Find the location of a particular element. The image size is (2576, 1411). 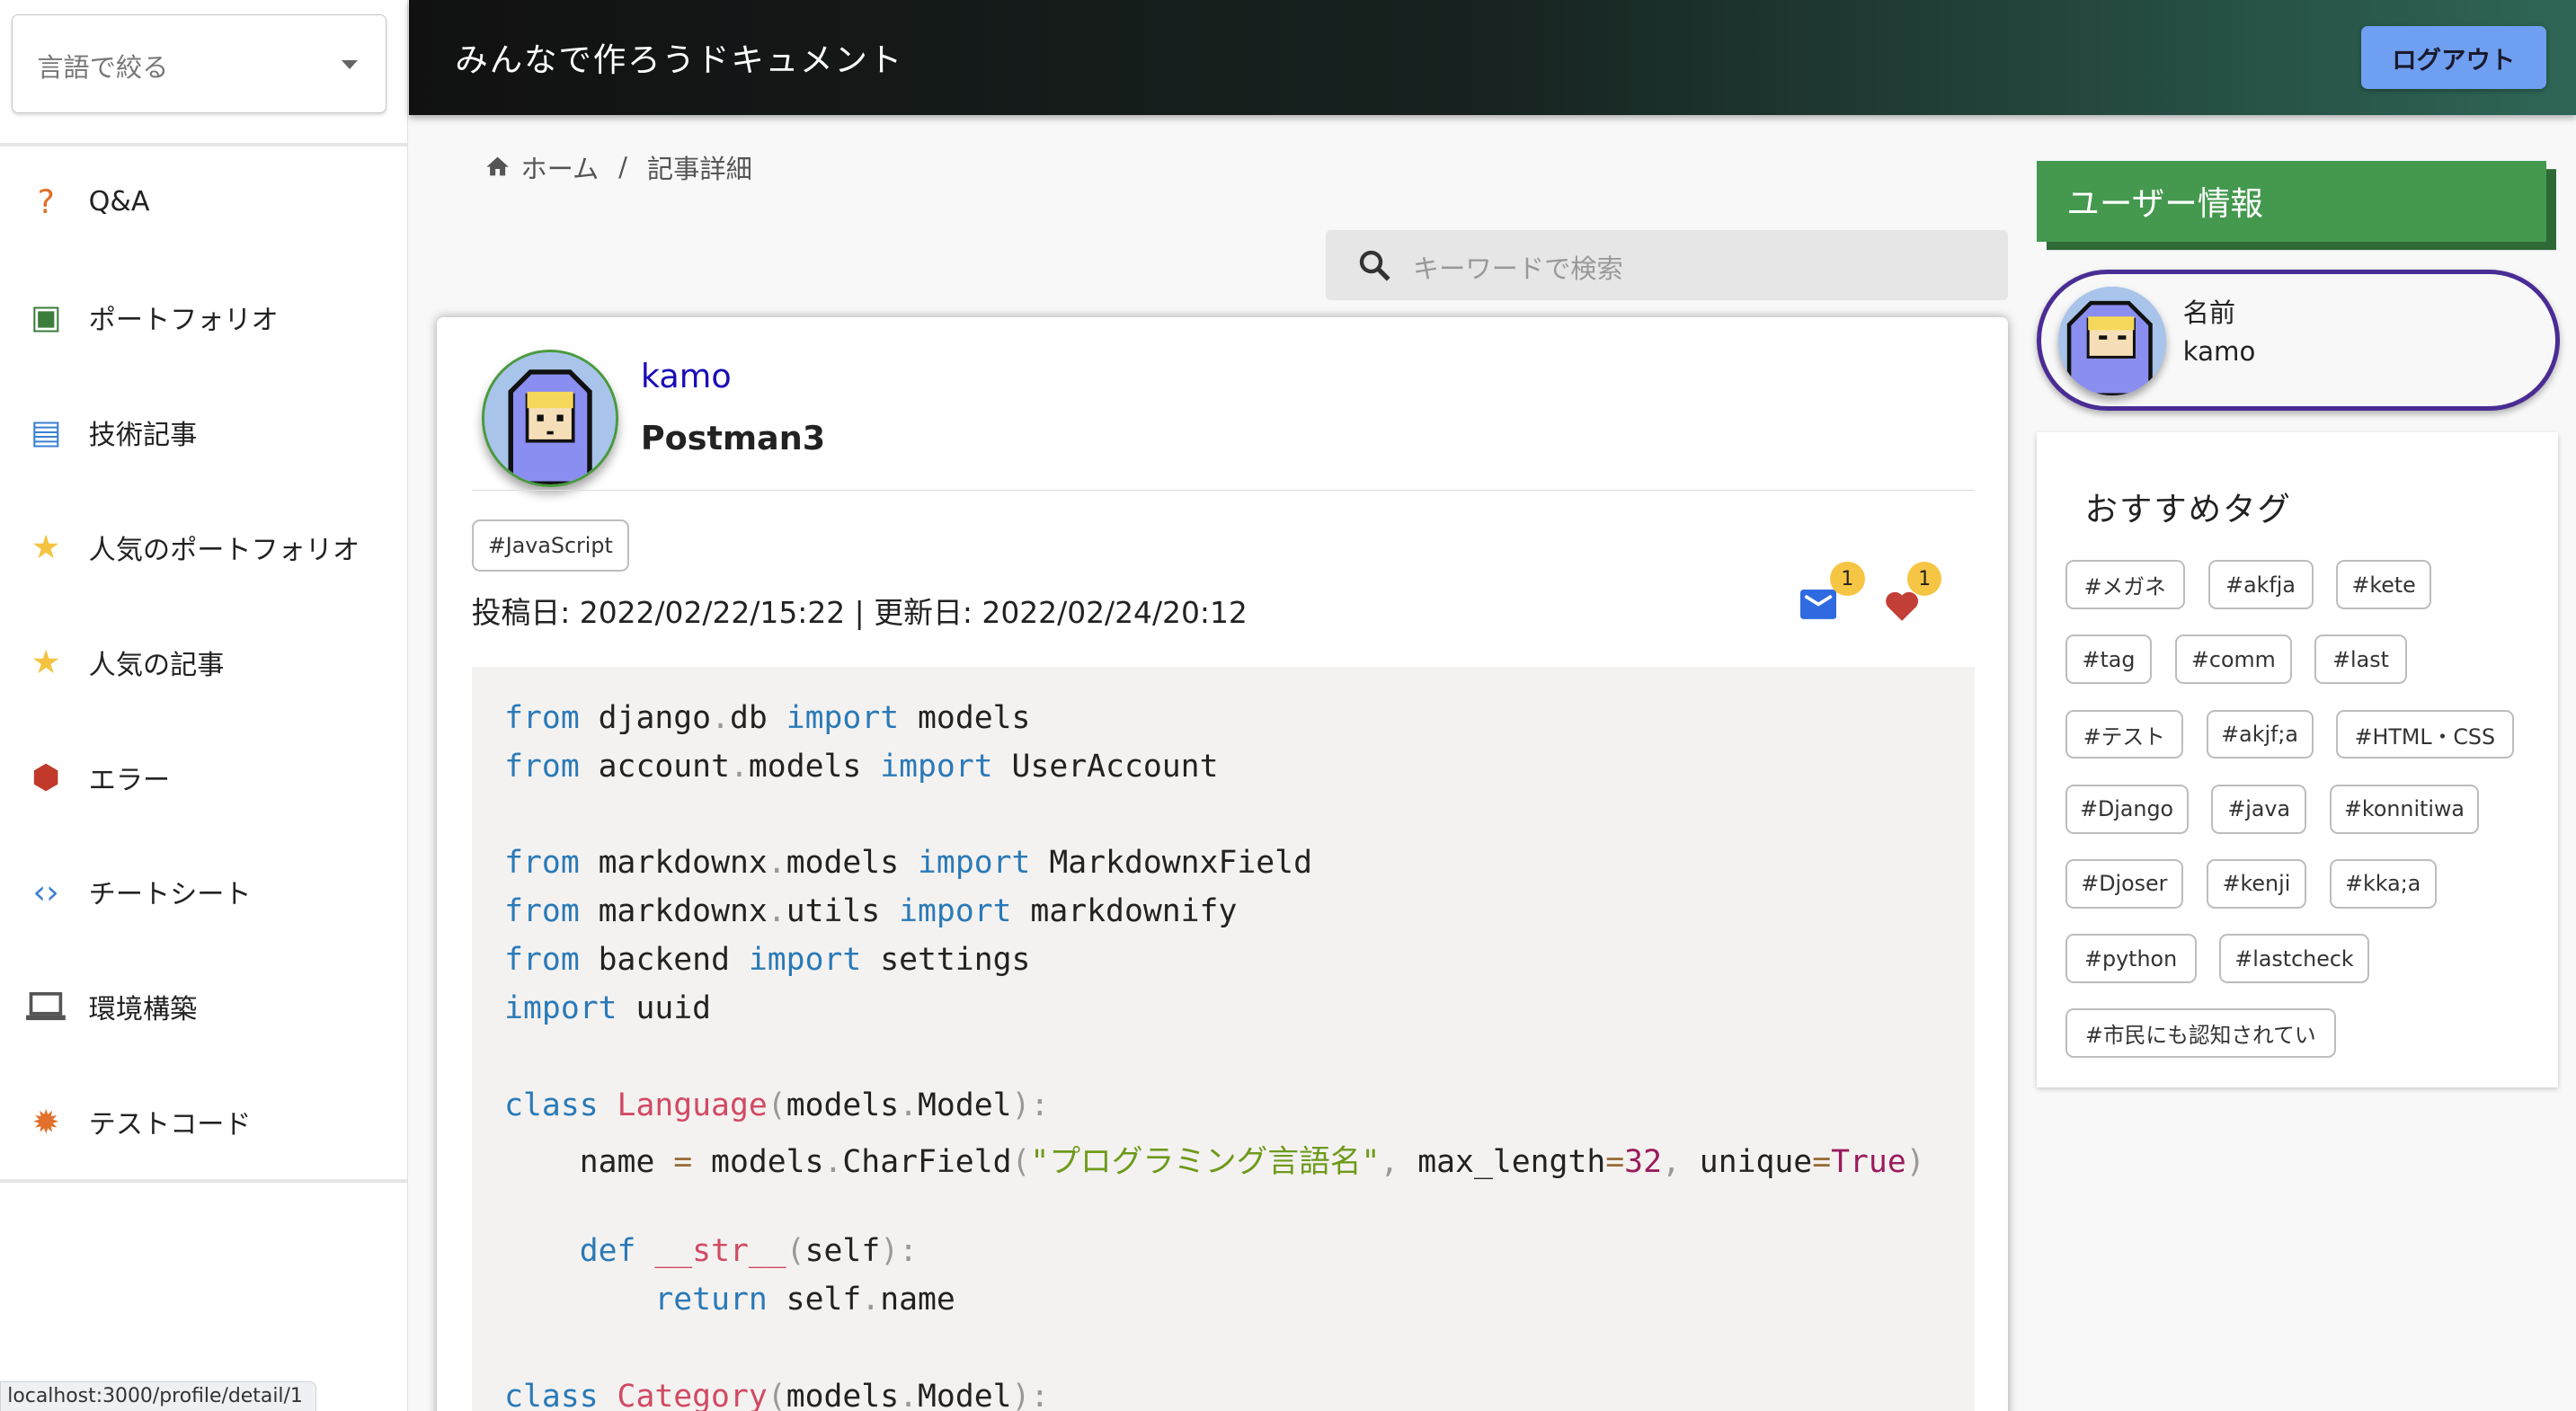

tag-chip: #テスト is located at coordinates (2124, 734).